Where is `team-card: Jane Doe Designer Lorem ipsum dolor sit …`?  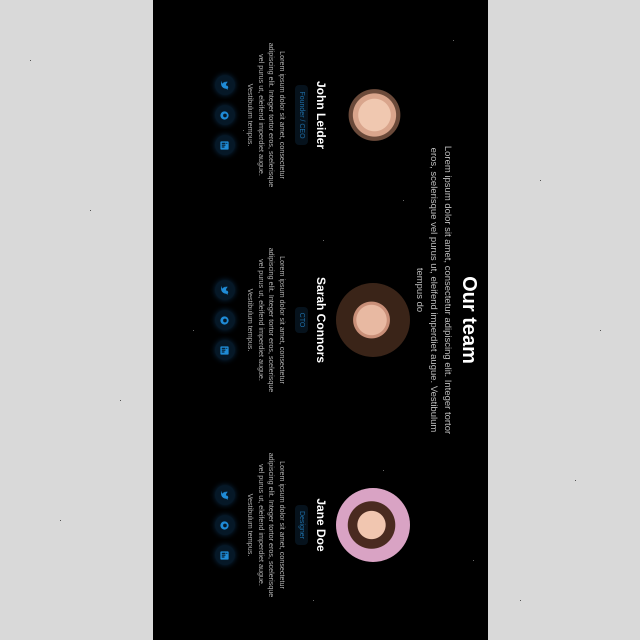
team-card: Jane Doe Designer Lorem ipsum dolor sit … is located at coordinates (312, 525).